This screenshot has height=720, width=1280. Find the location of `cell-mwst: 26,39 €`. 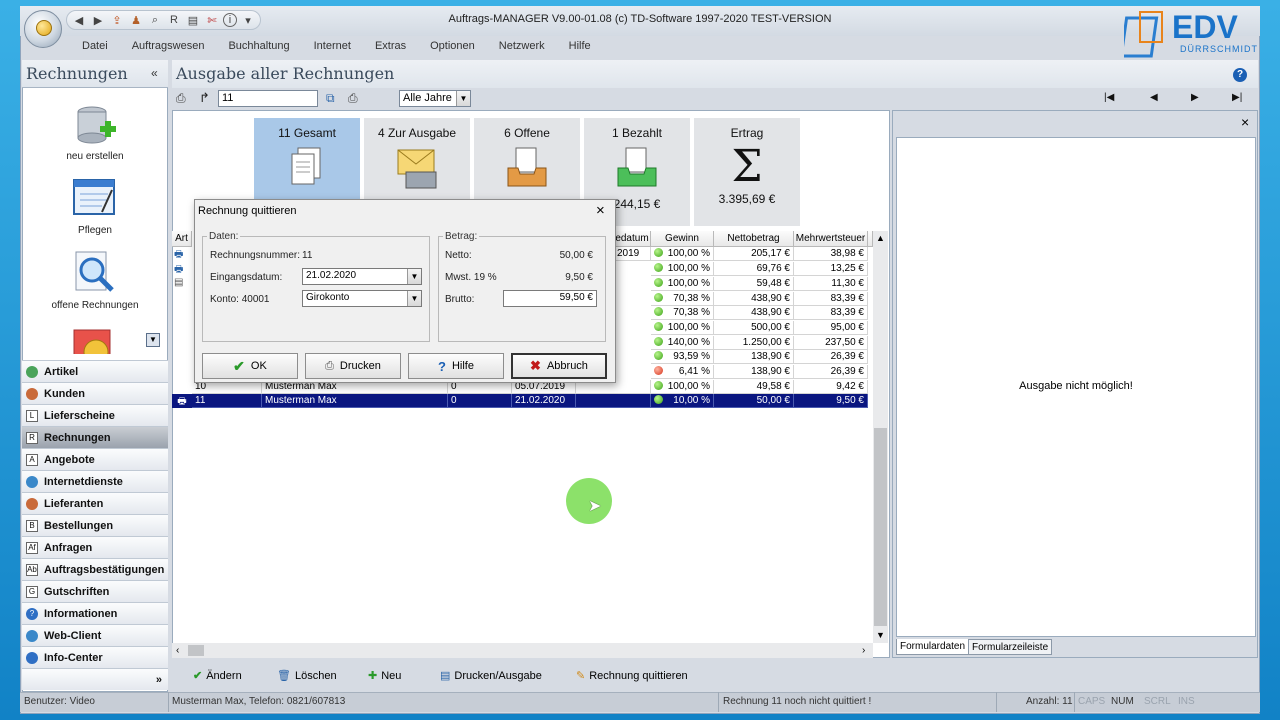

cell-mwst: 26,39 € is located at coordinates (831, 357).